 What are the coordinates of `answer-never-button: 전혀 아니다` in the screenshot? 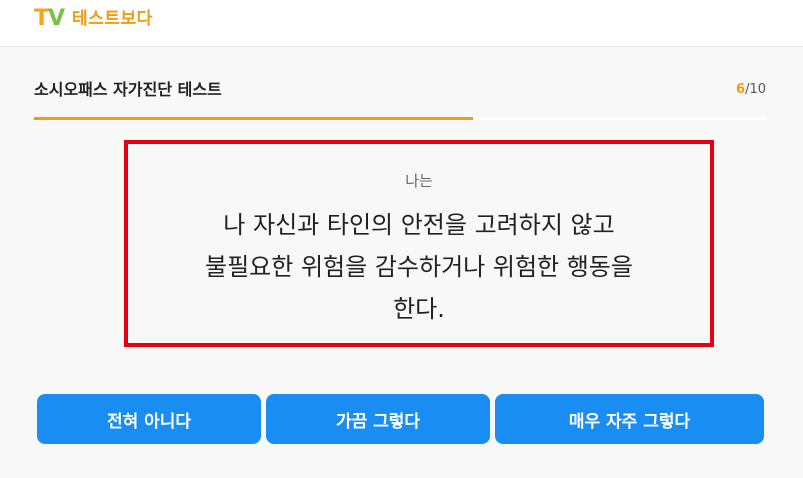 It's located at (149, 419).